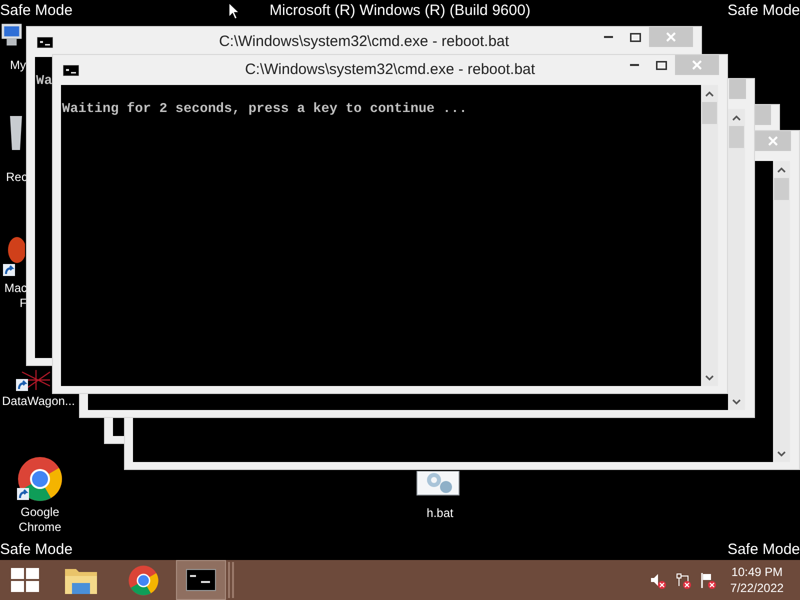  Describe the element at coordinates (40, 520) in the screenshot. I see `icon-label: Google Chrome` at that location.